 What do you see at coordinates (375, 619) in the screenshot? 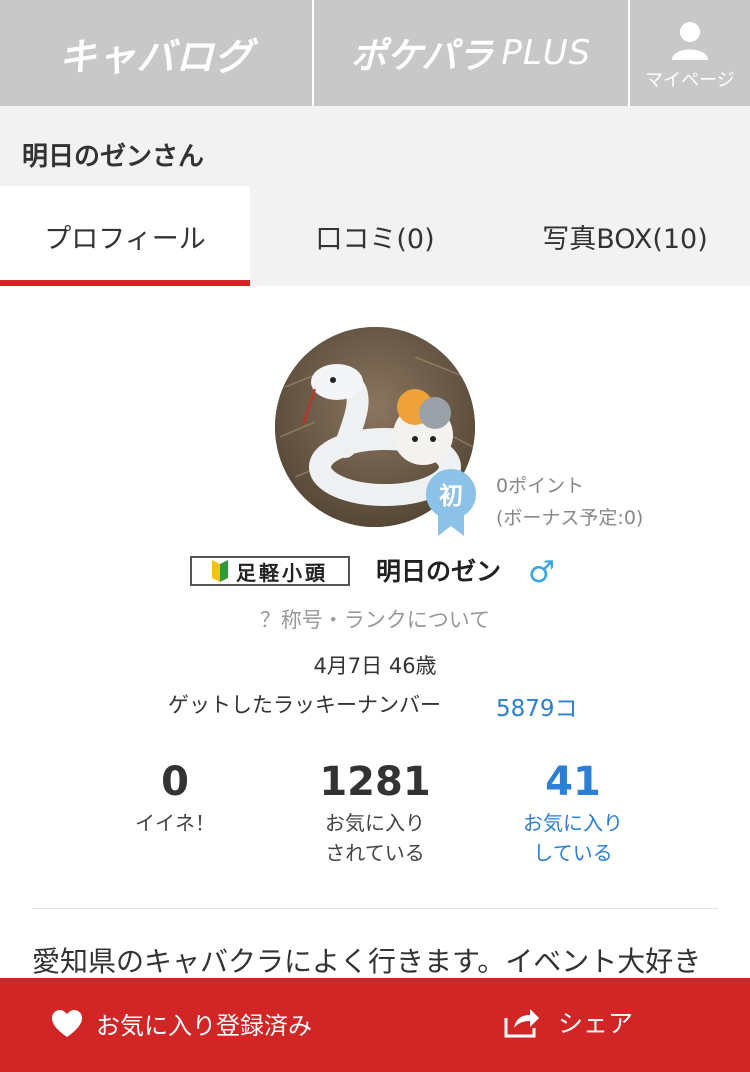
I see `rank-info-link: ？称号・ランクについて` at bounding box center [375, 619].